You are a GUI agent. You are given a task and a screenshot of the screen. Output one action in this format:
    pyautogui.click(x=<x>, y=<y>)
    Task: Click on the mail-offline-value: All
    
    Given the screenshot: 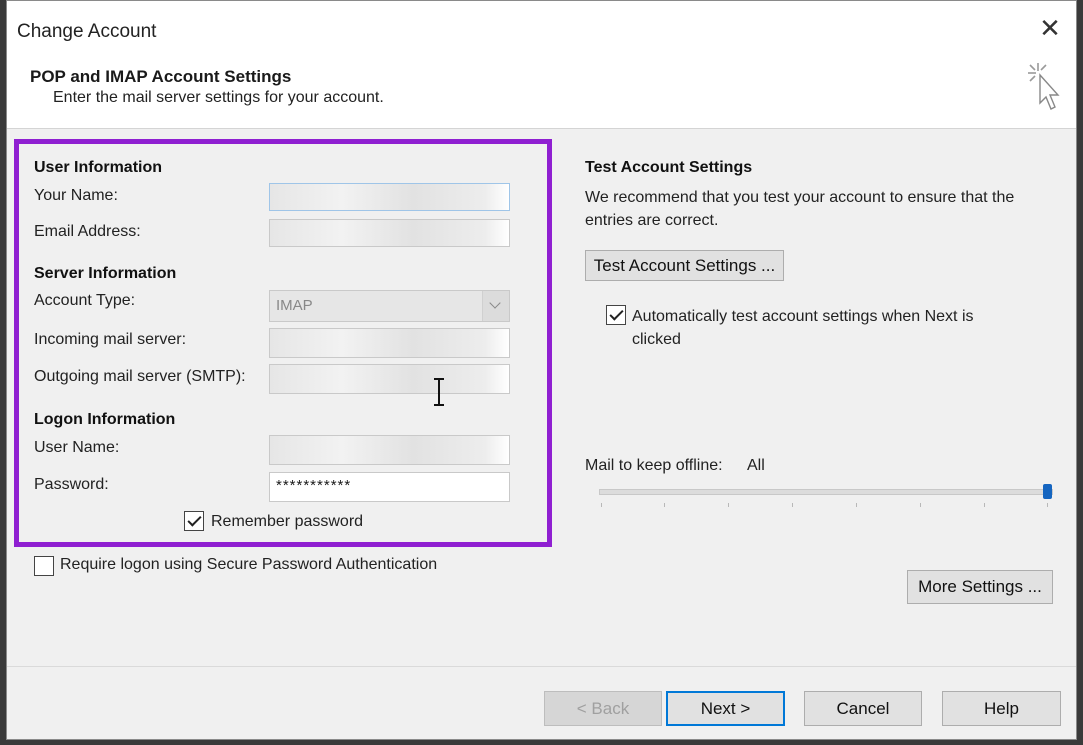 What is the action you would take?
    pyautogui.click(x=756, y=465)
    